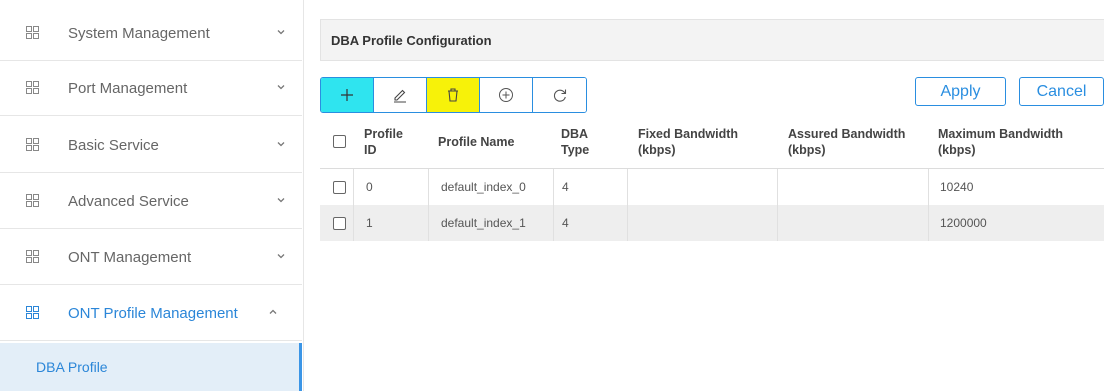 The image size is (1104, 391). Describe the element at coordinates (712, 40) in the screenshot. I see `panel-header: DBA Profile Configuration` at that location.